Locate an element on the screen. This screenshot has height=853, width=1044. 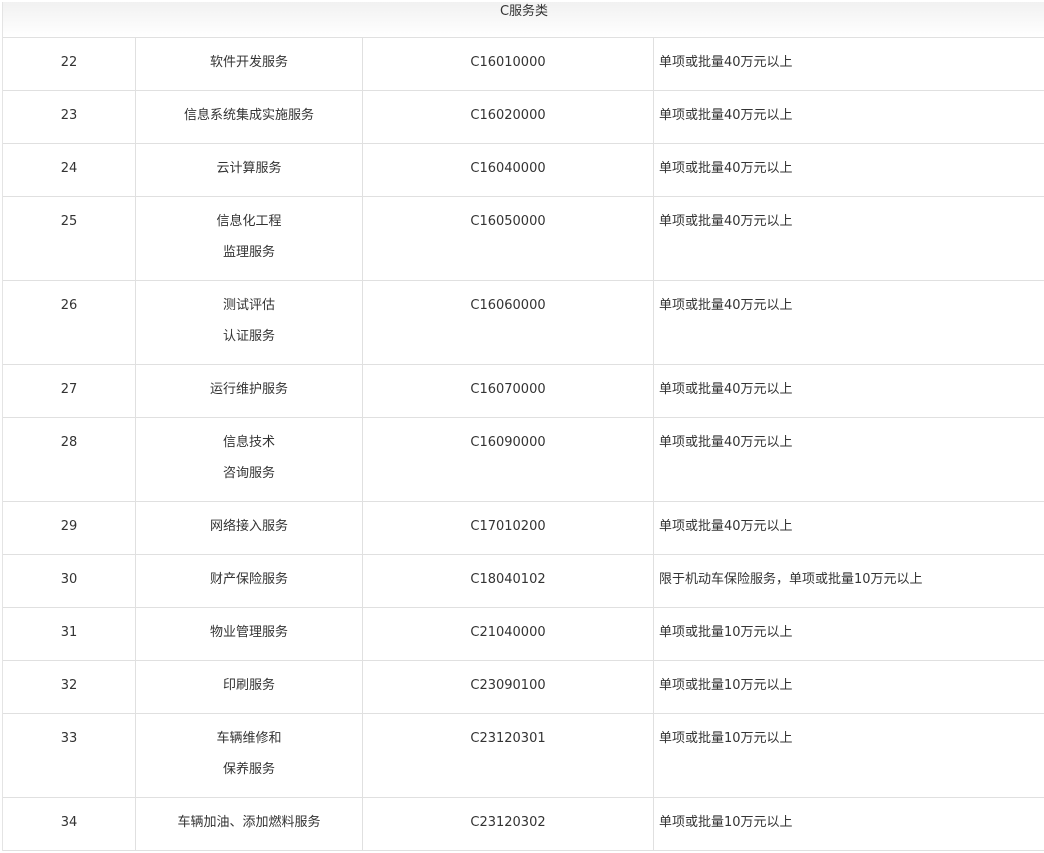
item-name: 云计算服务 is located at coordinates (249, 170).